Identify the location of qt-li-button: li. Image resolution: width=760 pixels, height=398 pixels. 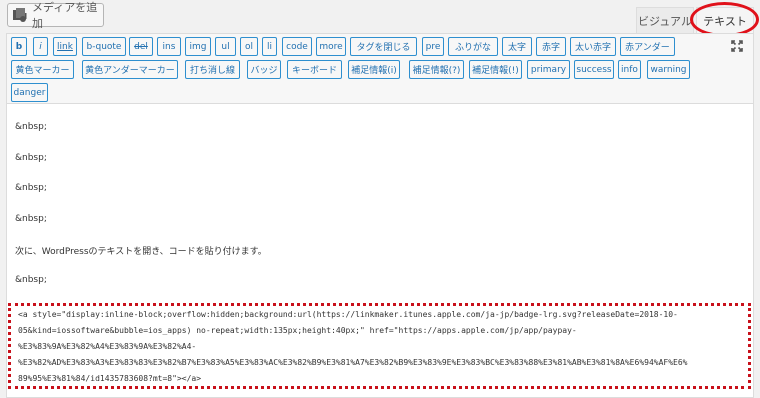
(269, 46).